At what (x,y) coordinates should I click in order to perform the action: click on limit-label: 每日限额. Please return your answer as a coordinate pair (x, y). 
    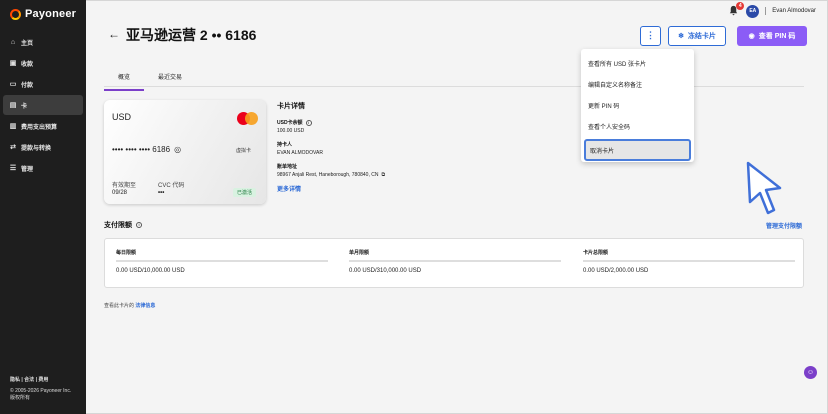
    Looking at the image, I should click on (126, 253).